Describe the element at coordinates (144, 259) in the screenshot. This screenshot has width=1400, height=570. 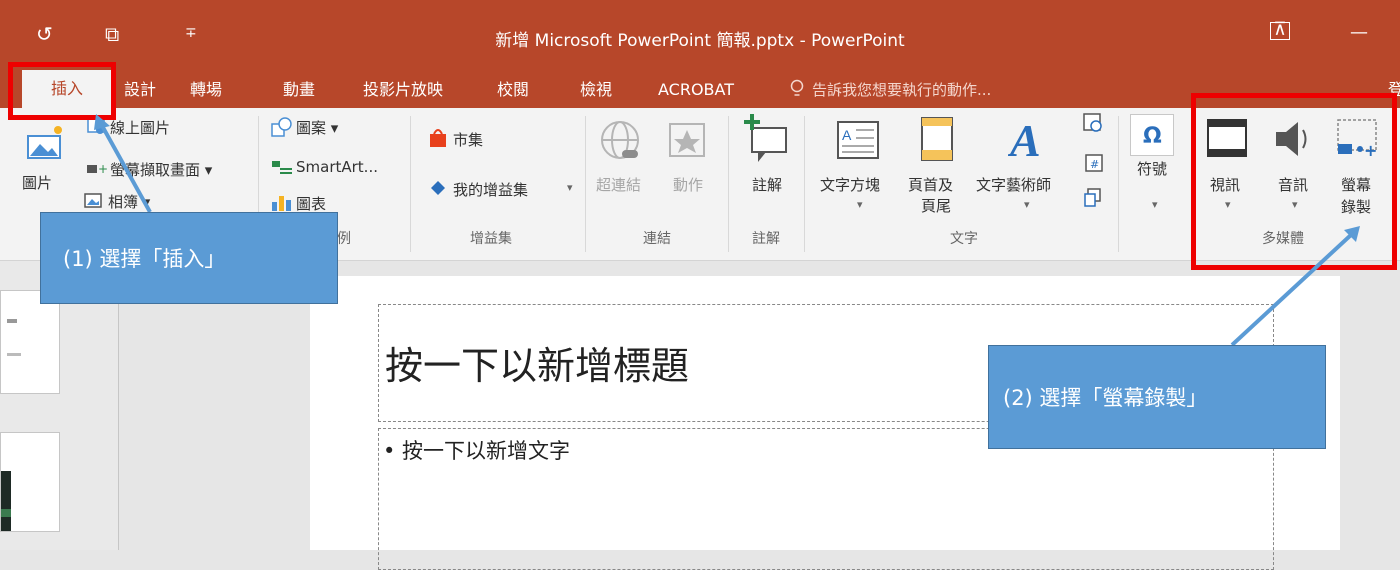
I see `callout-step-1-text: (1) 選擇「插入」` at that location.